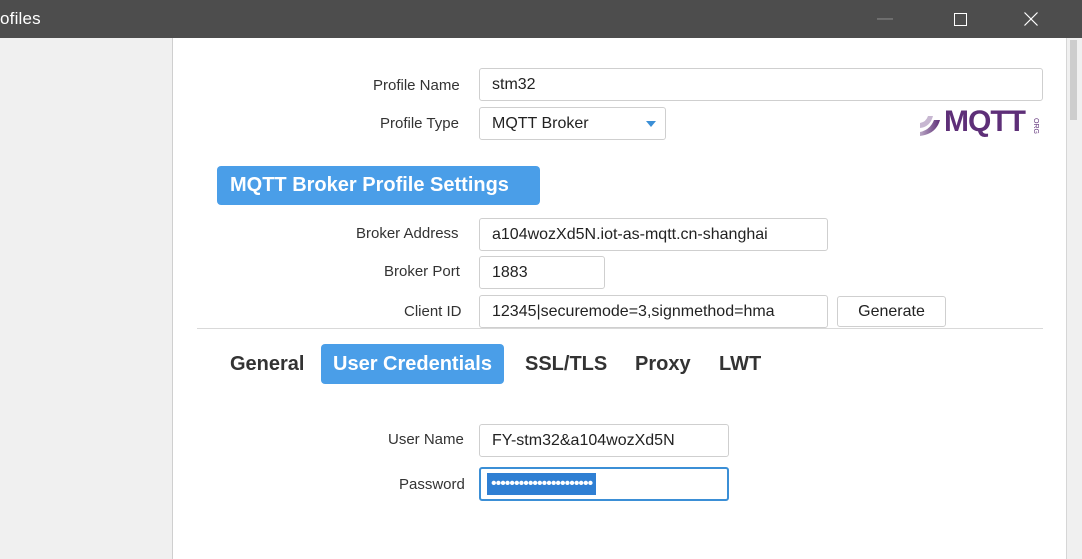  I want to click on broker-port-label: Broker Port, so click(422, 271).